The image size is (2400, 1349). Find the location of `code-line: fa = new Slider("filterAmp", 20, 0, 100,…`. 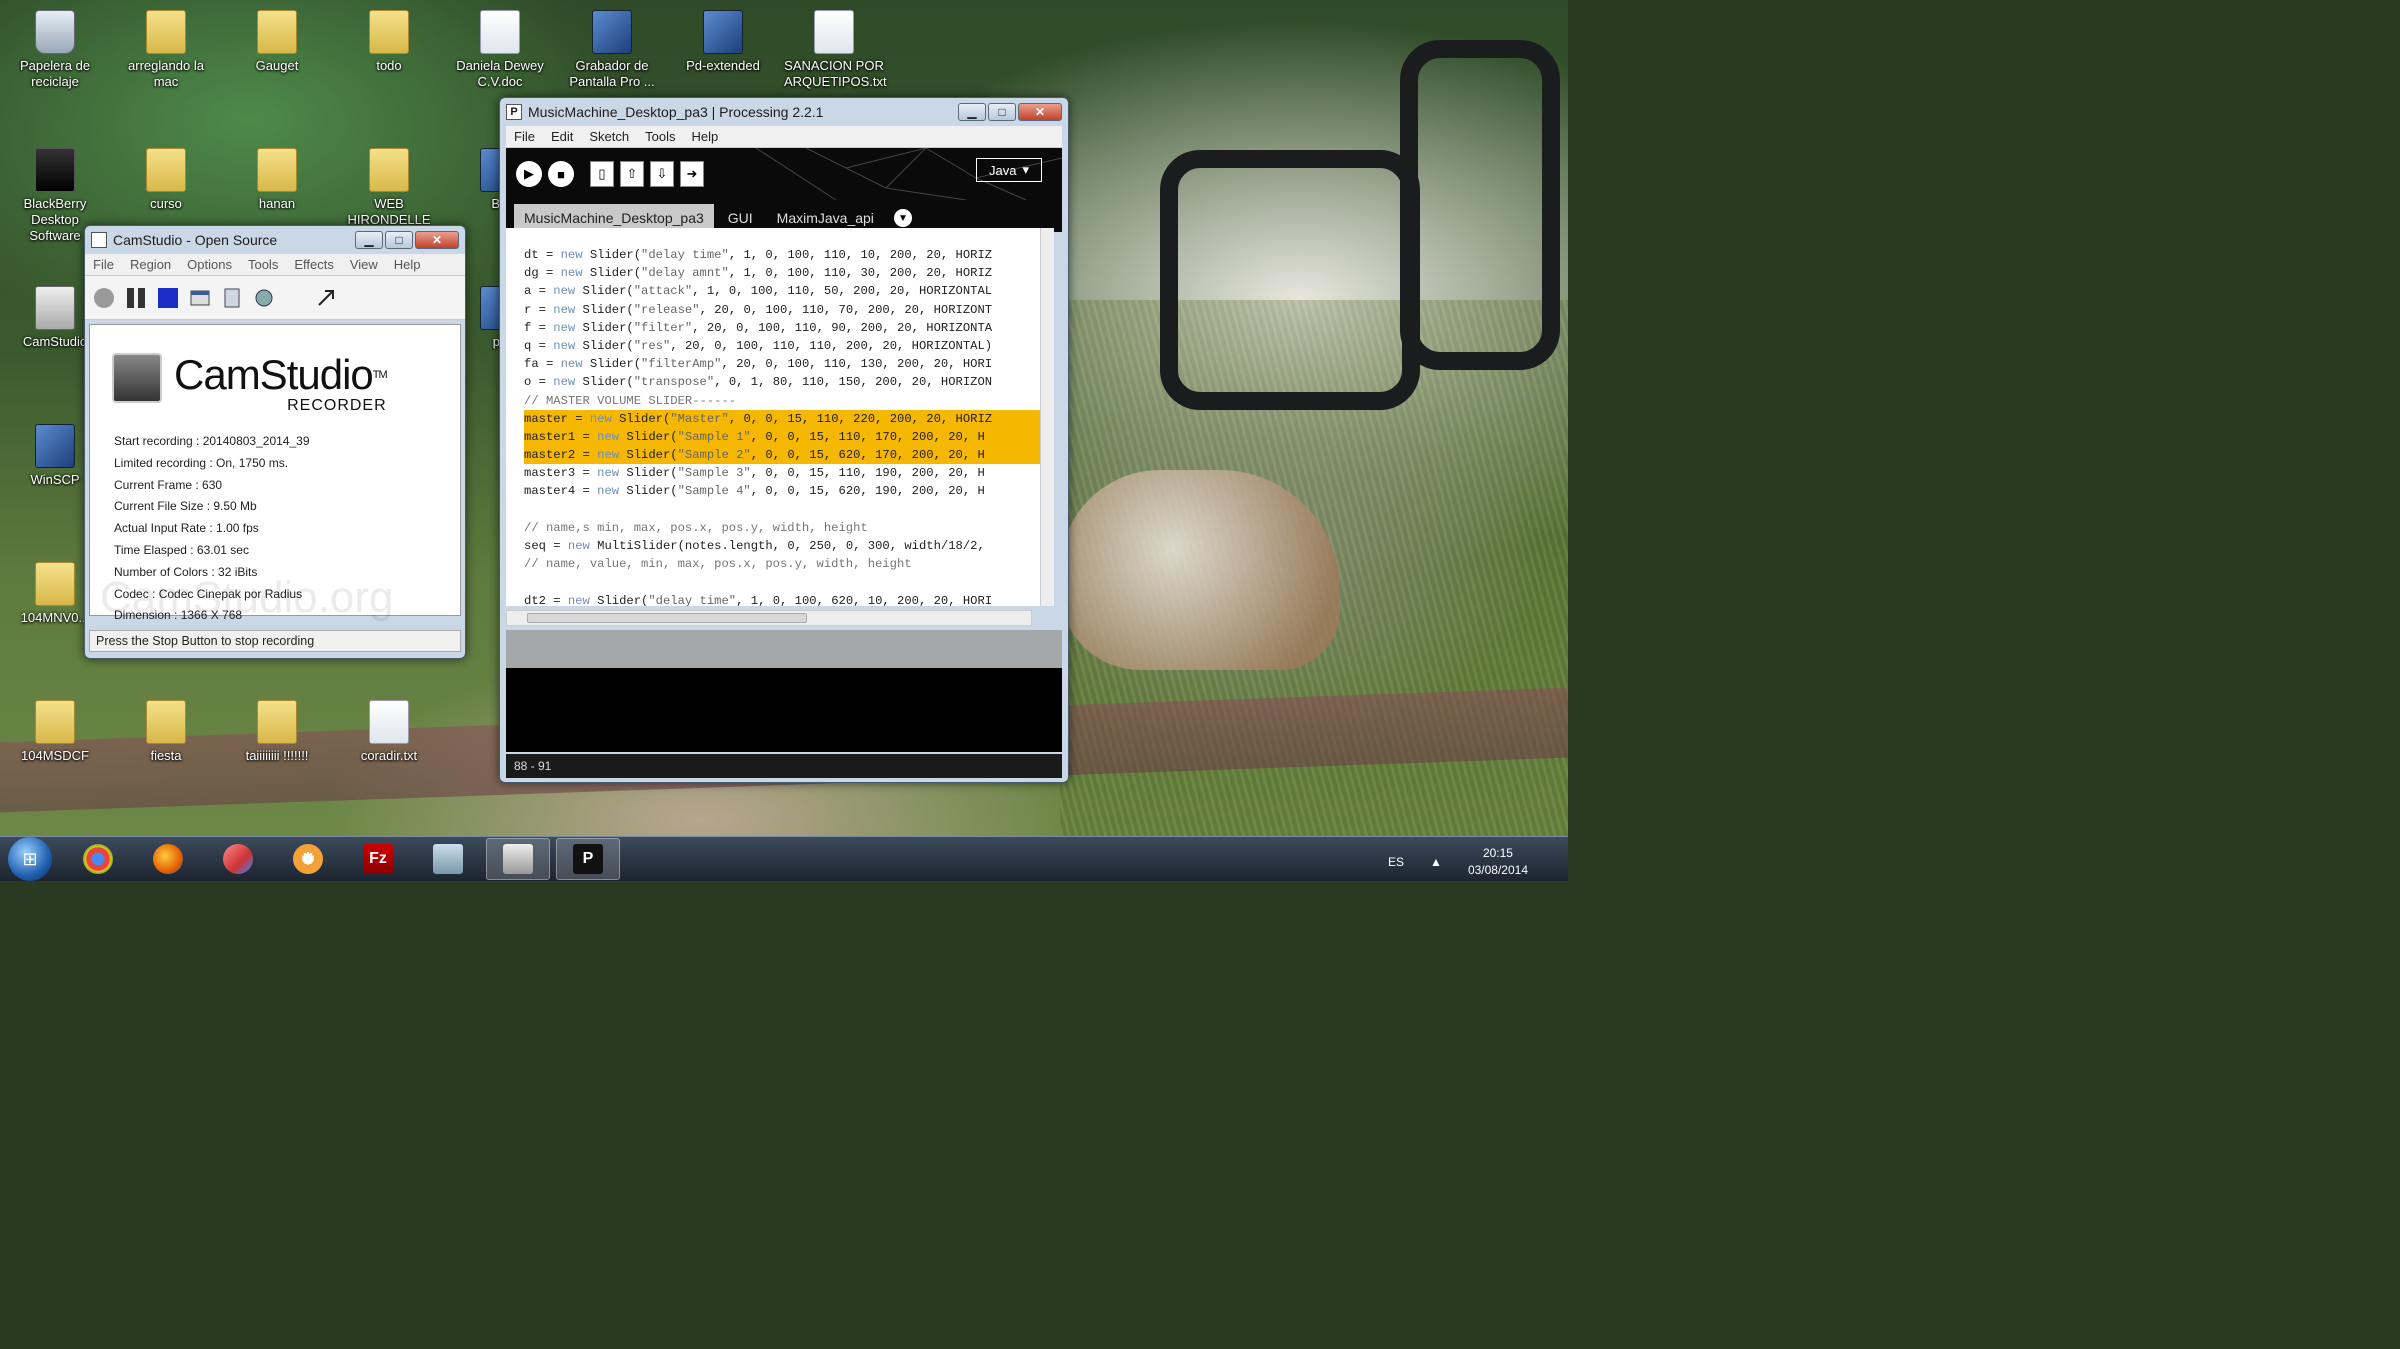

code-line: fa = new Slider("filterAmp", 20, 0, 100,… is located at coordinates (784, 364).